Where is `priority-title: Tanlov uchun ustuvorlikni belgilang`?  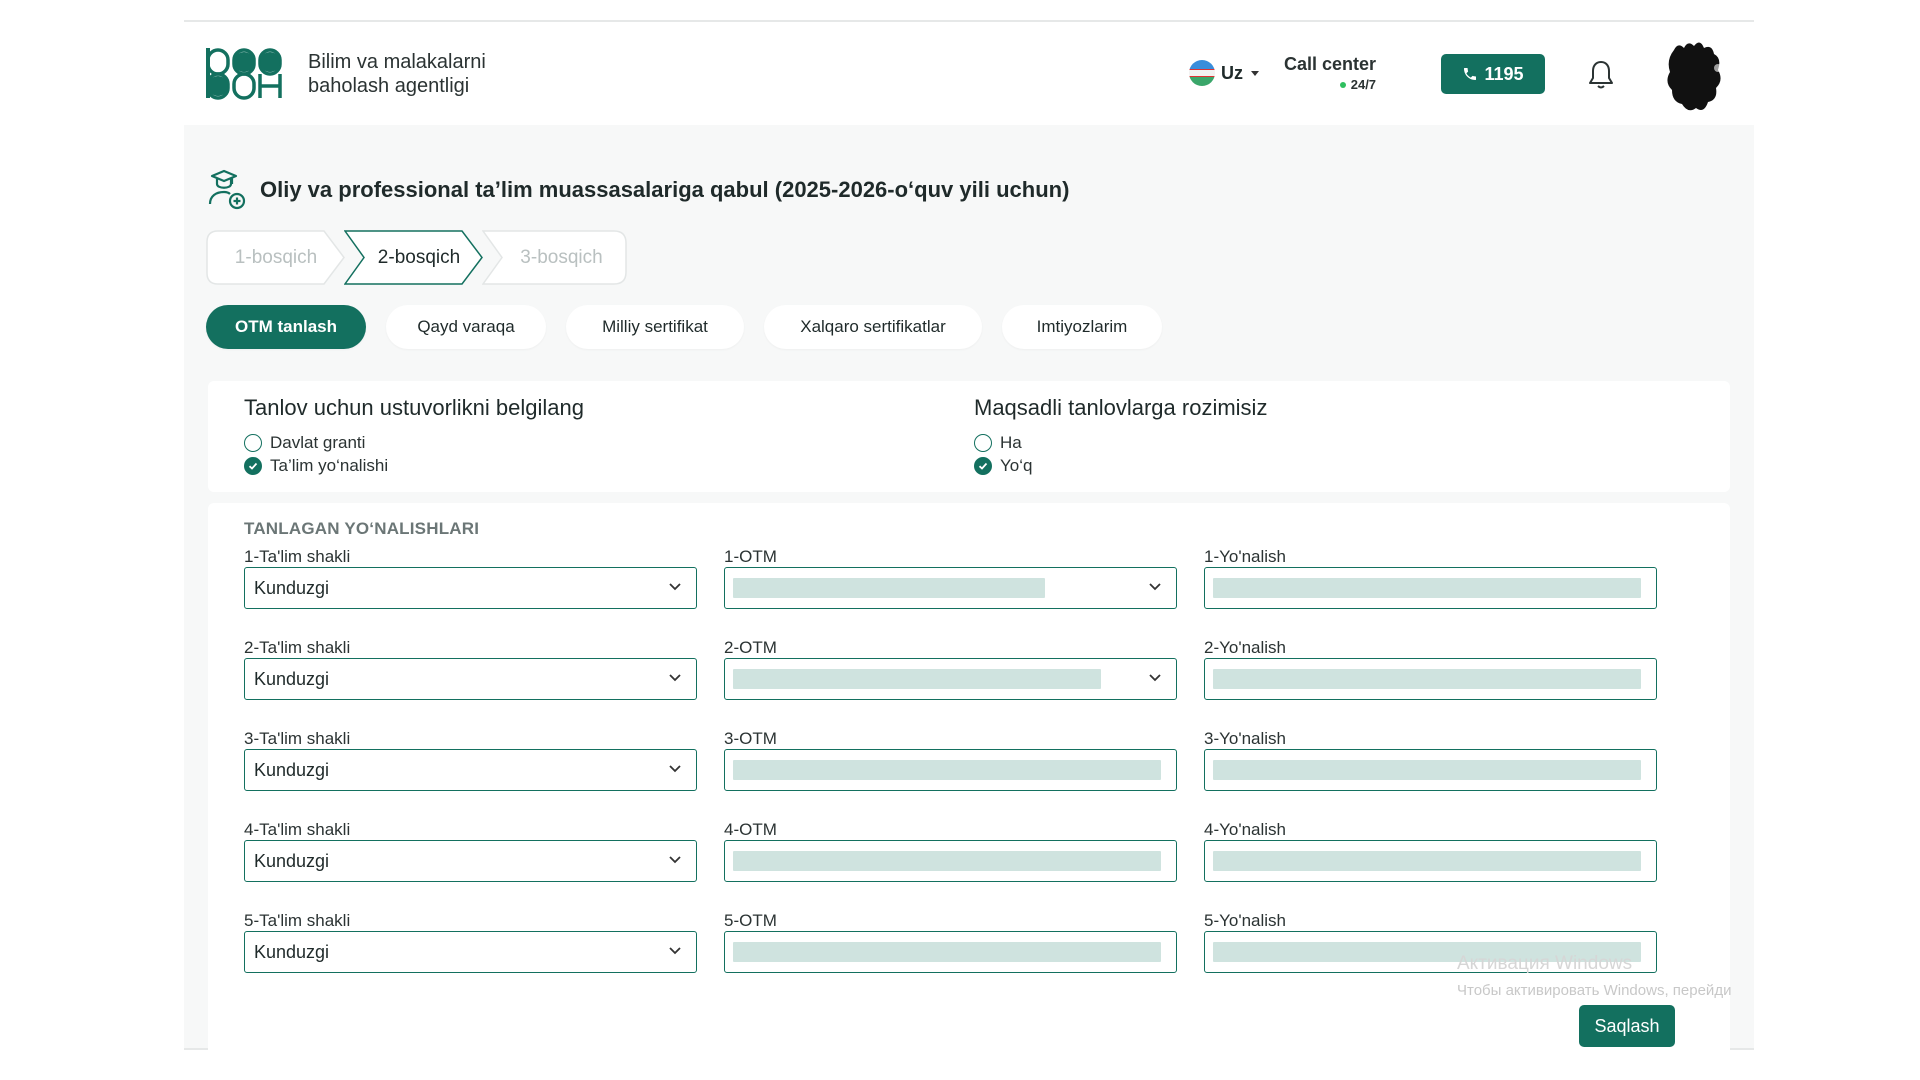 priority-title: Tanlov uchun ustuvorlikni belgilang is located at coordinates (414, 407).